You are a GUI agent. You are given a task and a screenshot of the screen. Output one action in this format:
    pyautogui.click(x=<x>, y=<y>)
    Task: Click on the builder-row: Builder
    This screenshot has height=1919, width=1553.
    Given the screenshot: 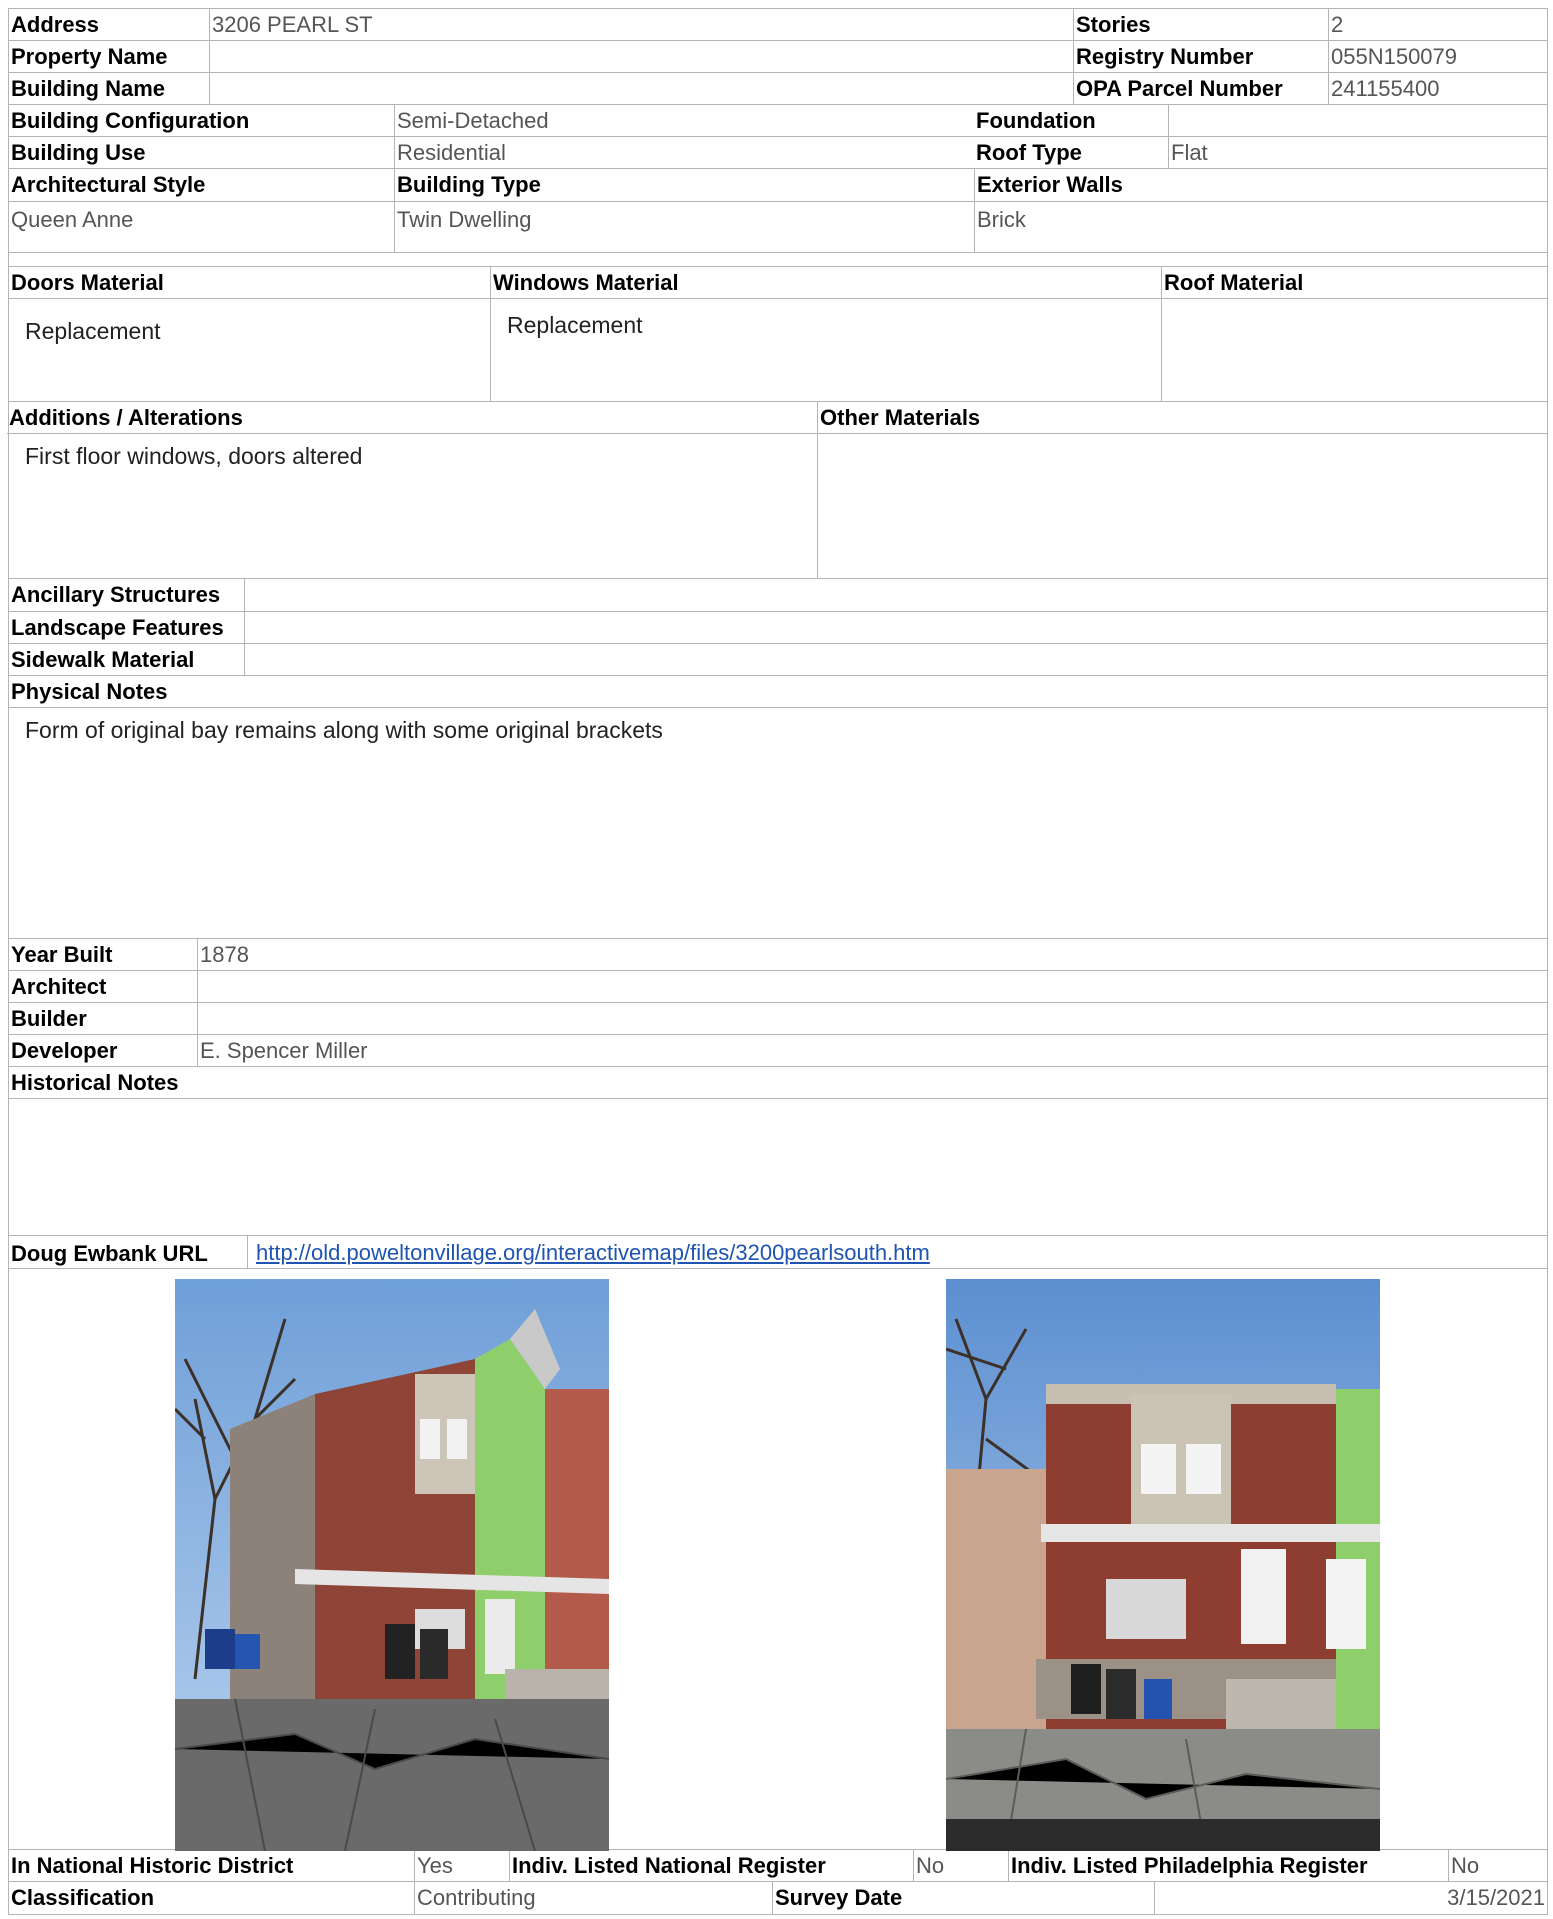 What is the action you would take?
    pyautogui.click(x=778, y=1019)
    